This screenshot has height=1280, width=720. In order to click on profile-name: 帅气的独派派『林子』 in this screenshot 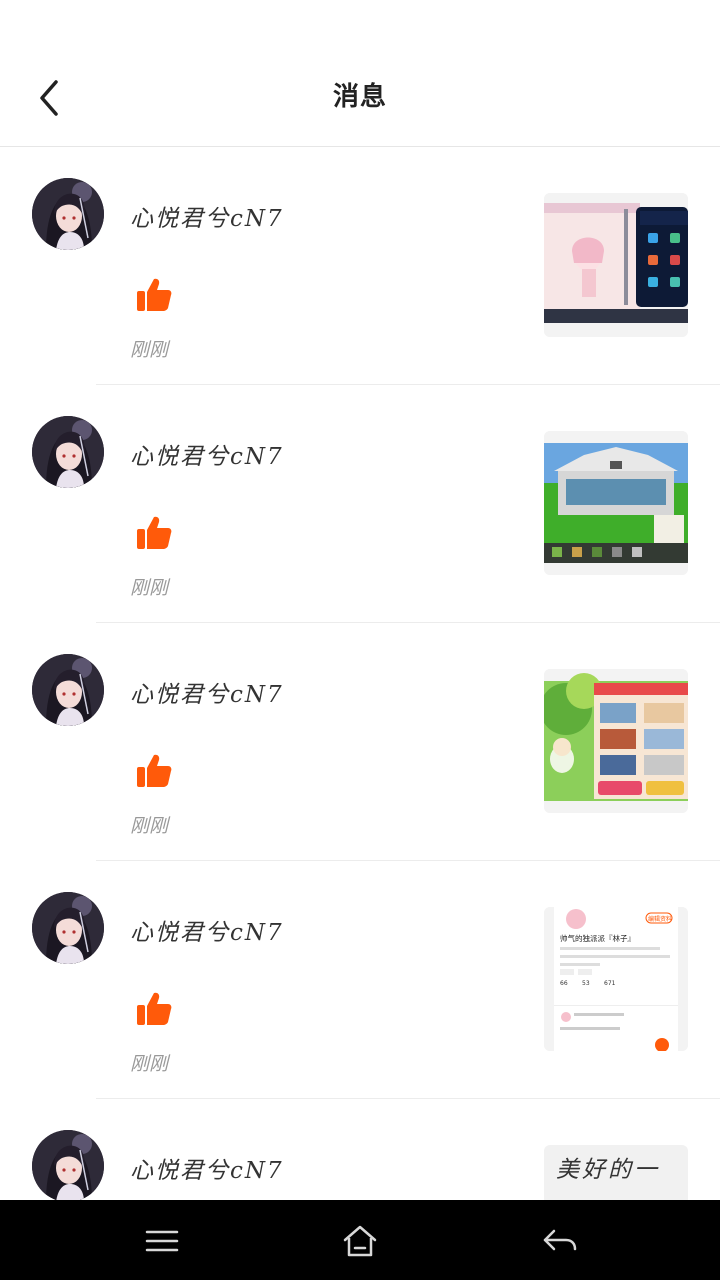, I will do `click(597, 938)`.